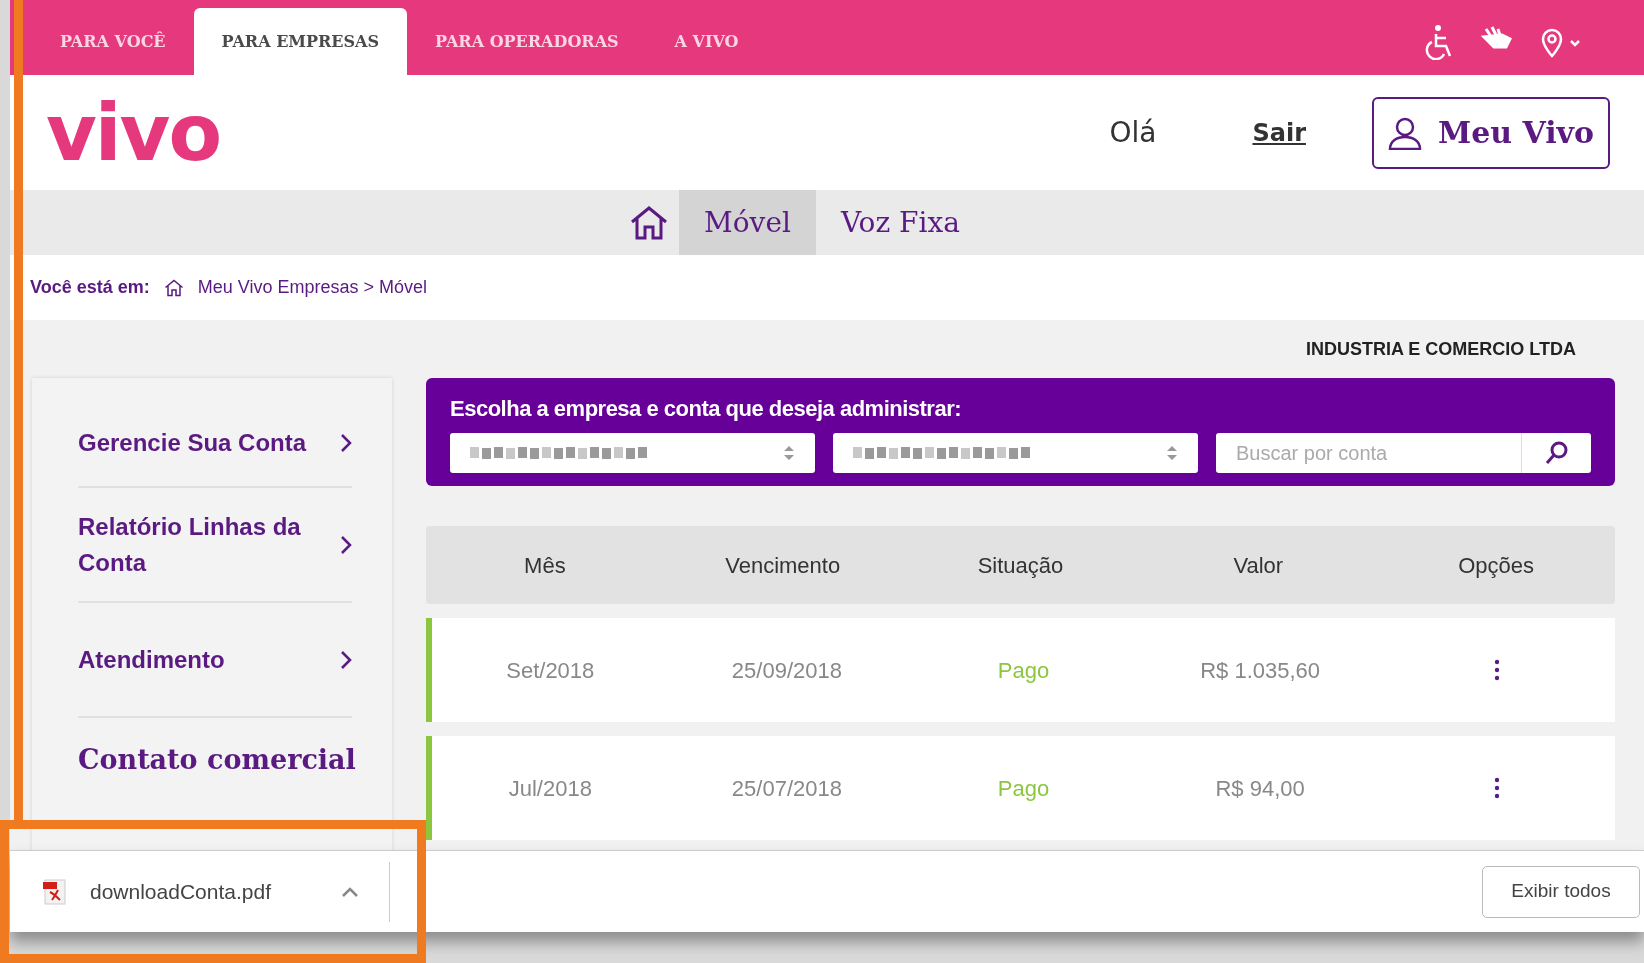 The image size is (1644, 963). I want to click on logo: vivo, so click(133, 132).